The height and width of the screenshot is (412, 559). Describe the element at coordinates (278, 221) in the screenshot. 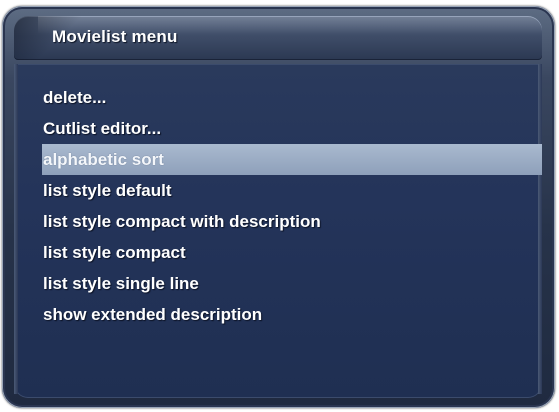

I see `menu-item-list-style-compact-description: list style compact with description` at that location.